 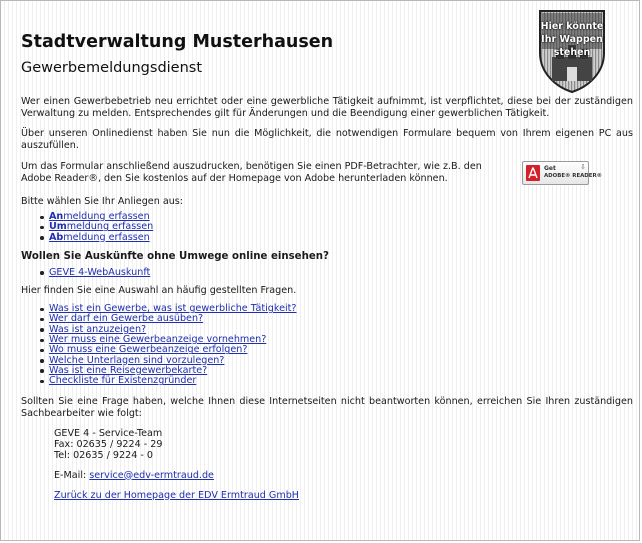 What do you see at coordinates (108, 444) in the screenshot?
I see `contact-fax: Fax: 02635 / 9224 - 29` at bounding box center [108, 444].